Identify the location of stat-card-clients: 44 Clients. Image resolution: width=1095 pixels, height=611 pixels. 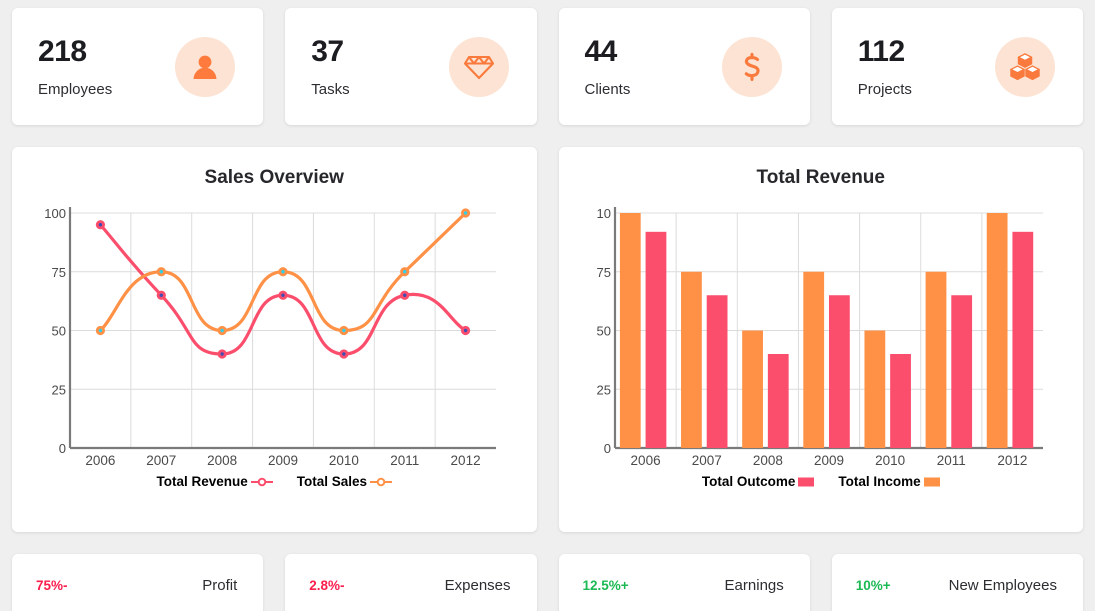
(684, 66).